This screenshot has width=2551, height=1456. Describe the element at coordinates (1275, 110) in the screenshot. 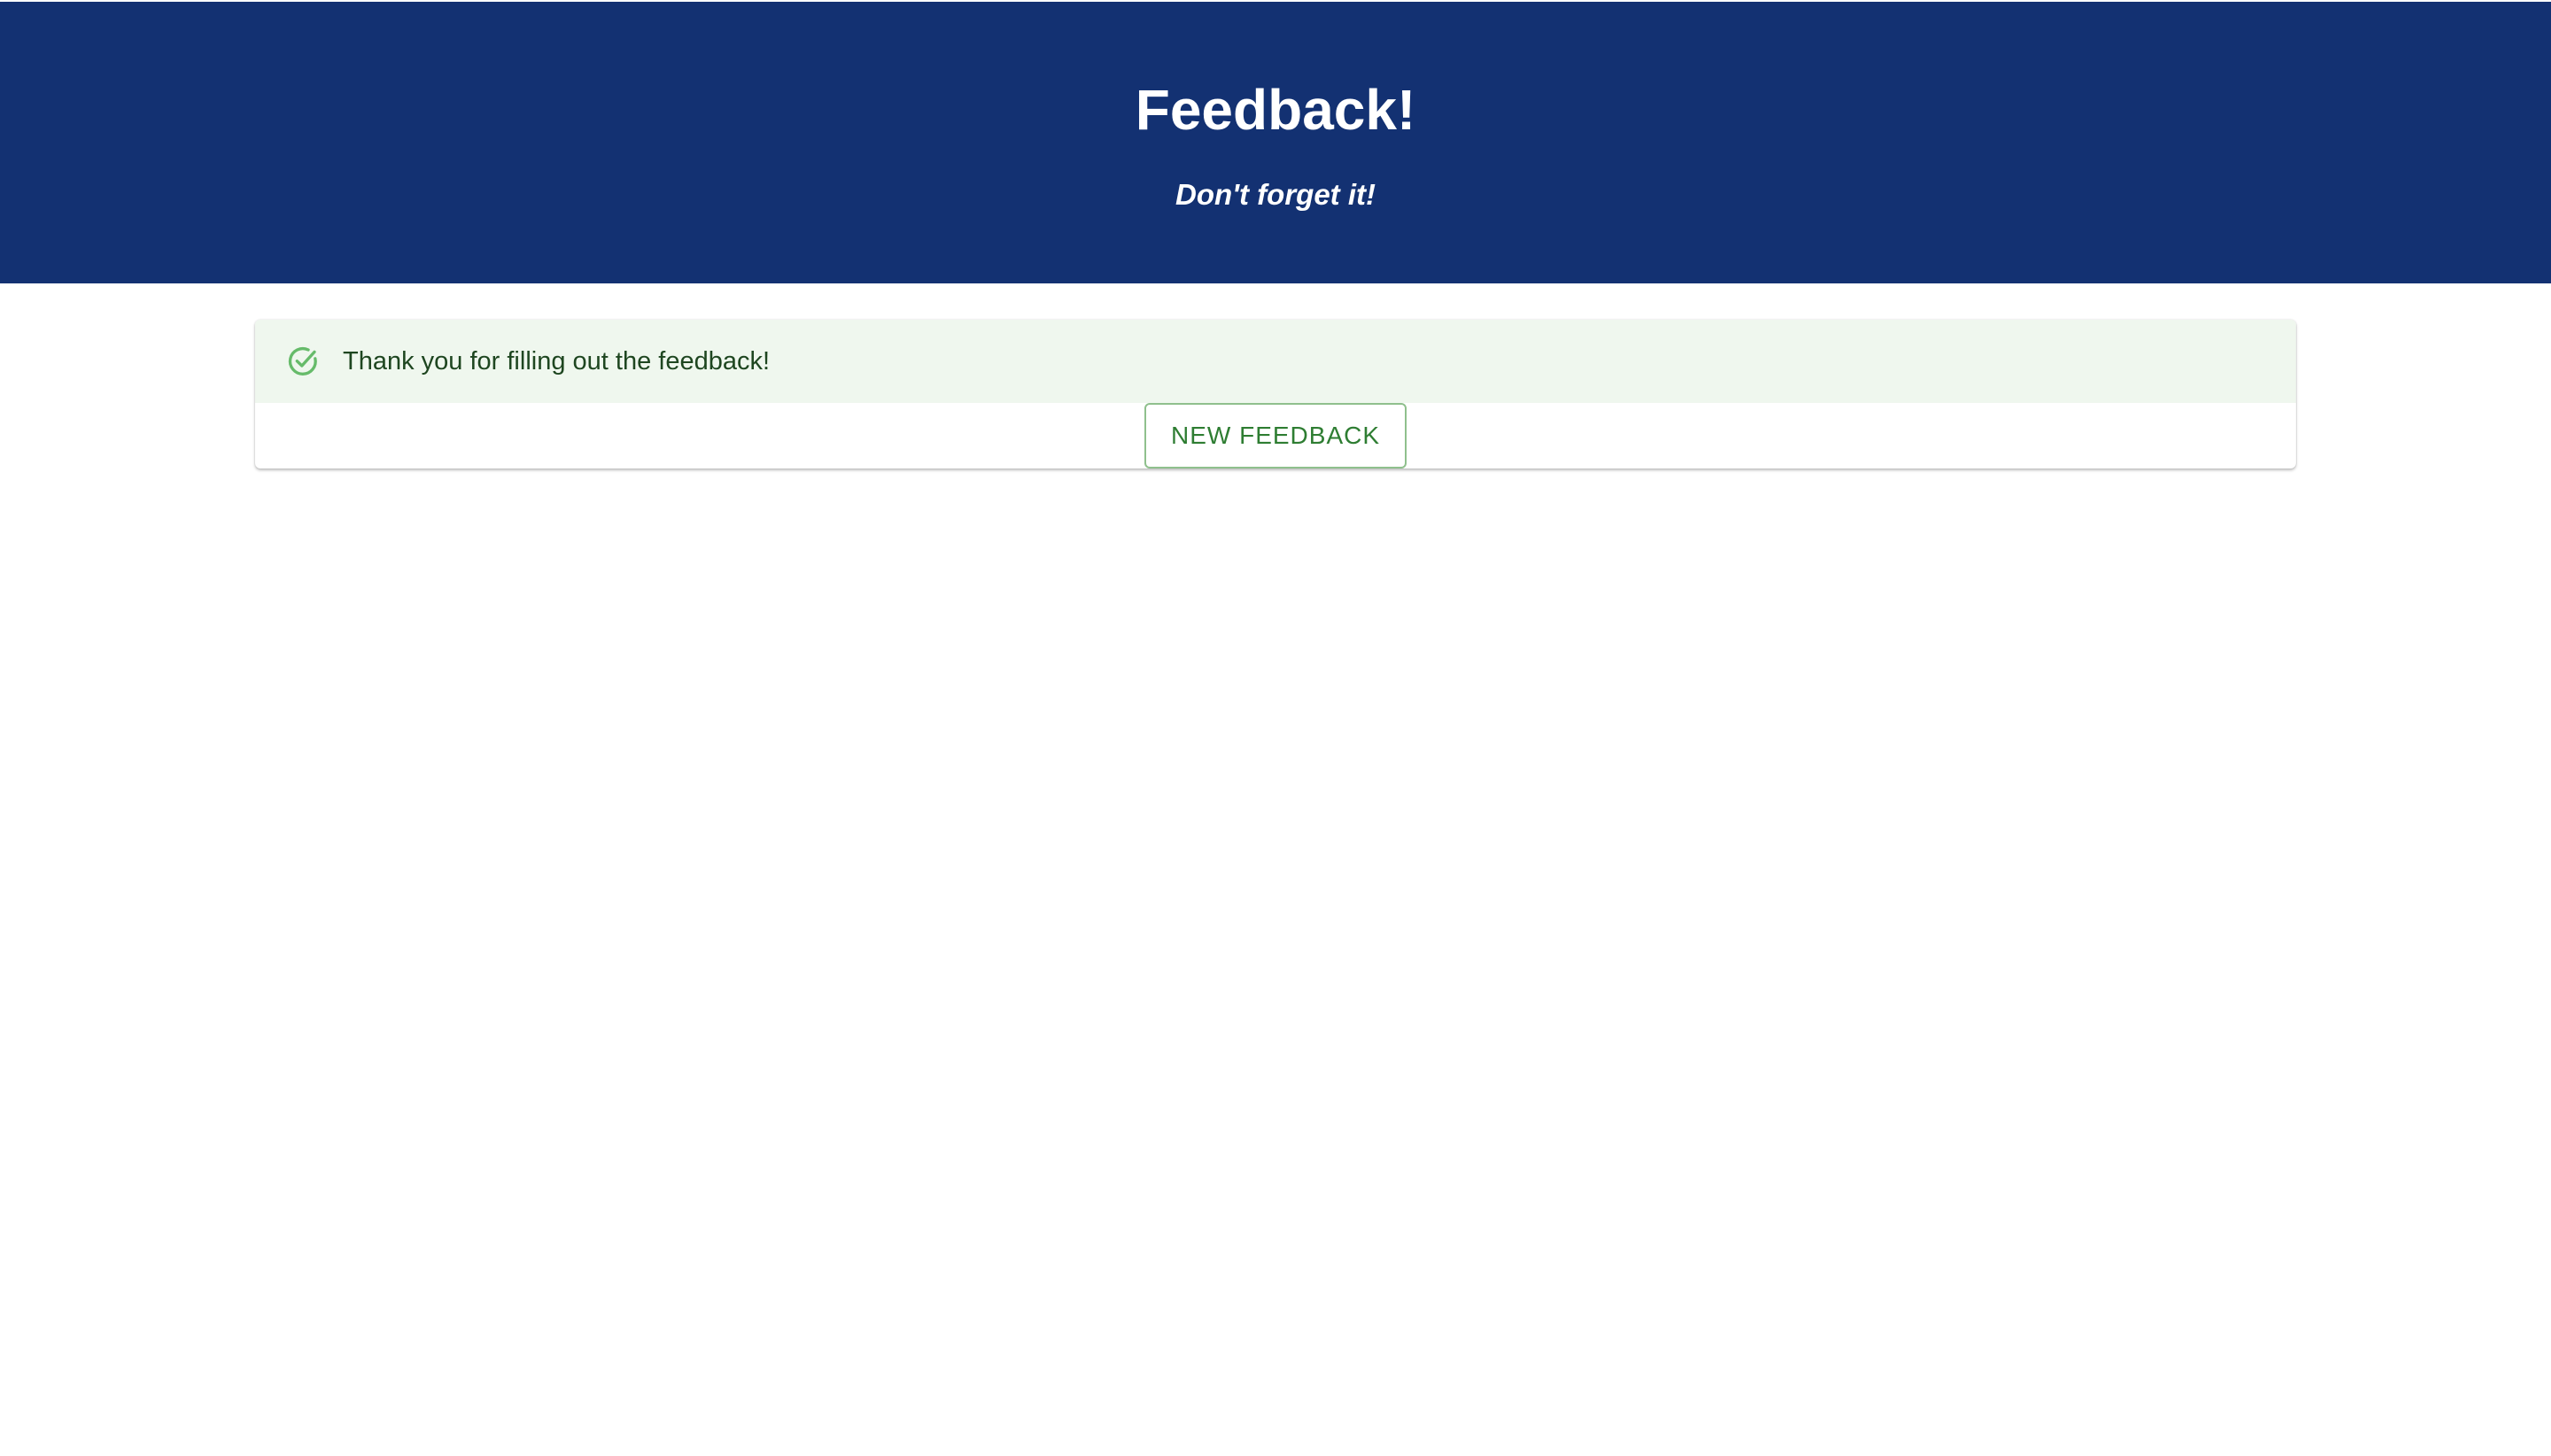

I see `page-title: Feedback!` at that location.